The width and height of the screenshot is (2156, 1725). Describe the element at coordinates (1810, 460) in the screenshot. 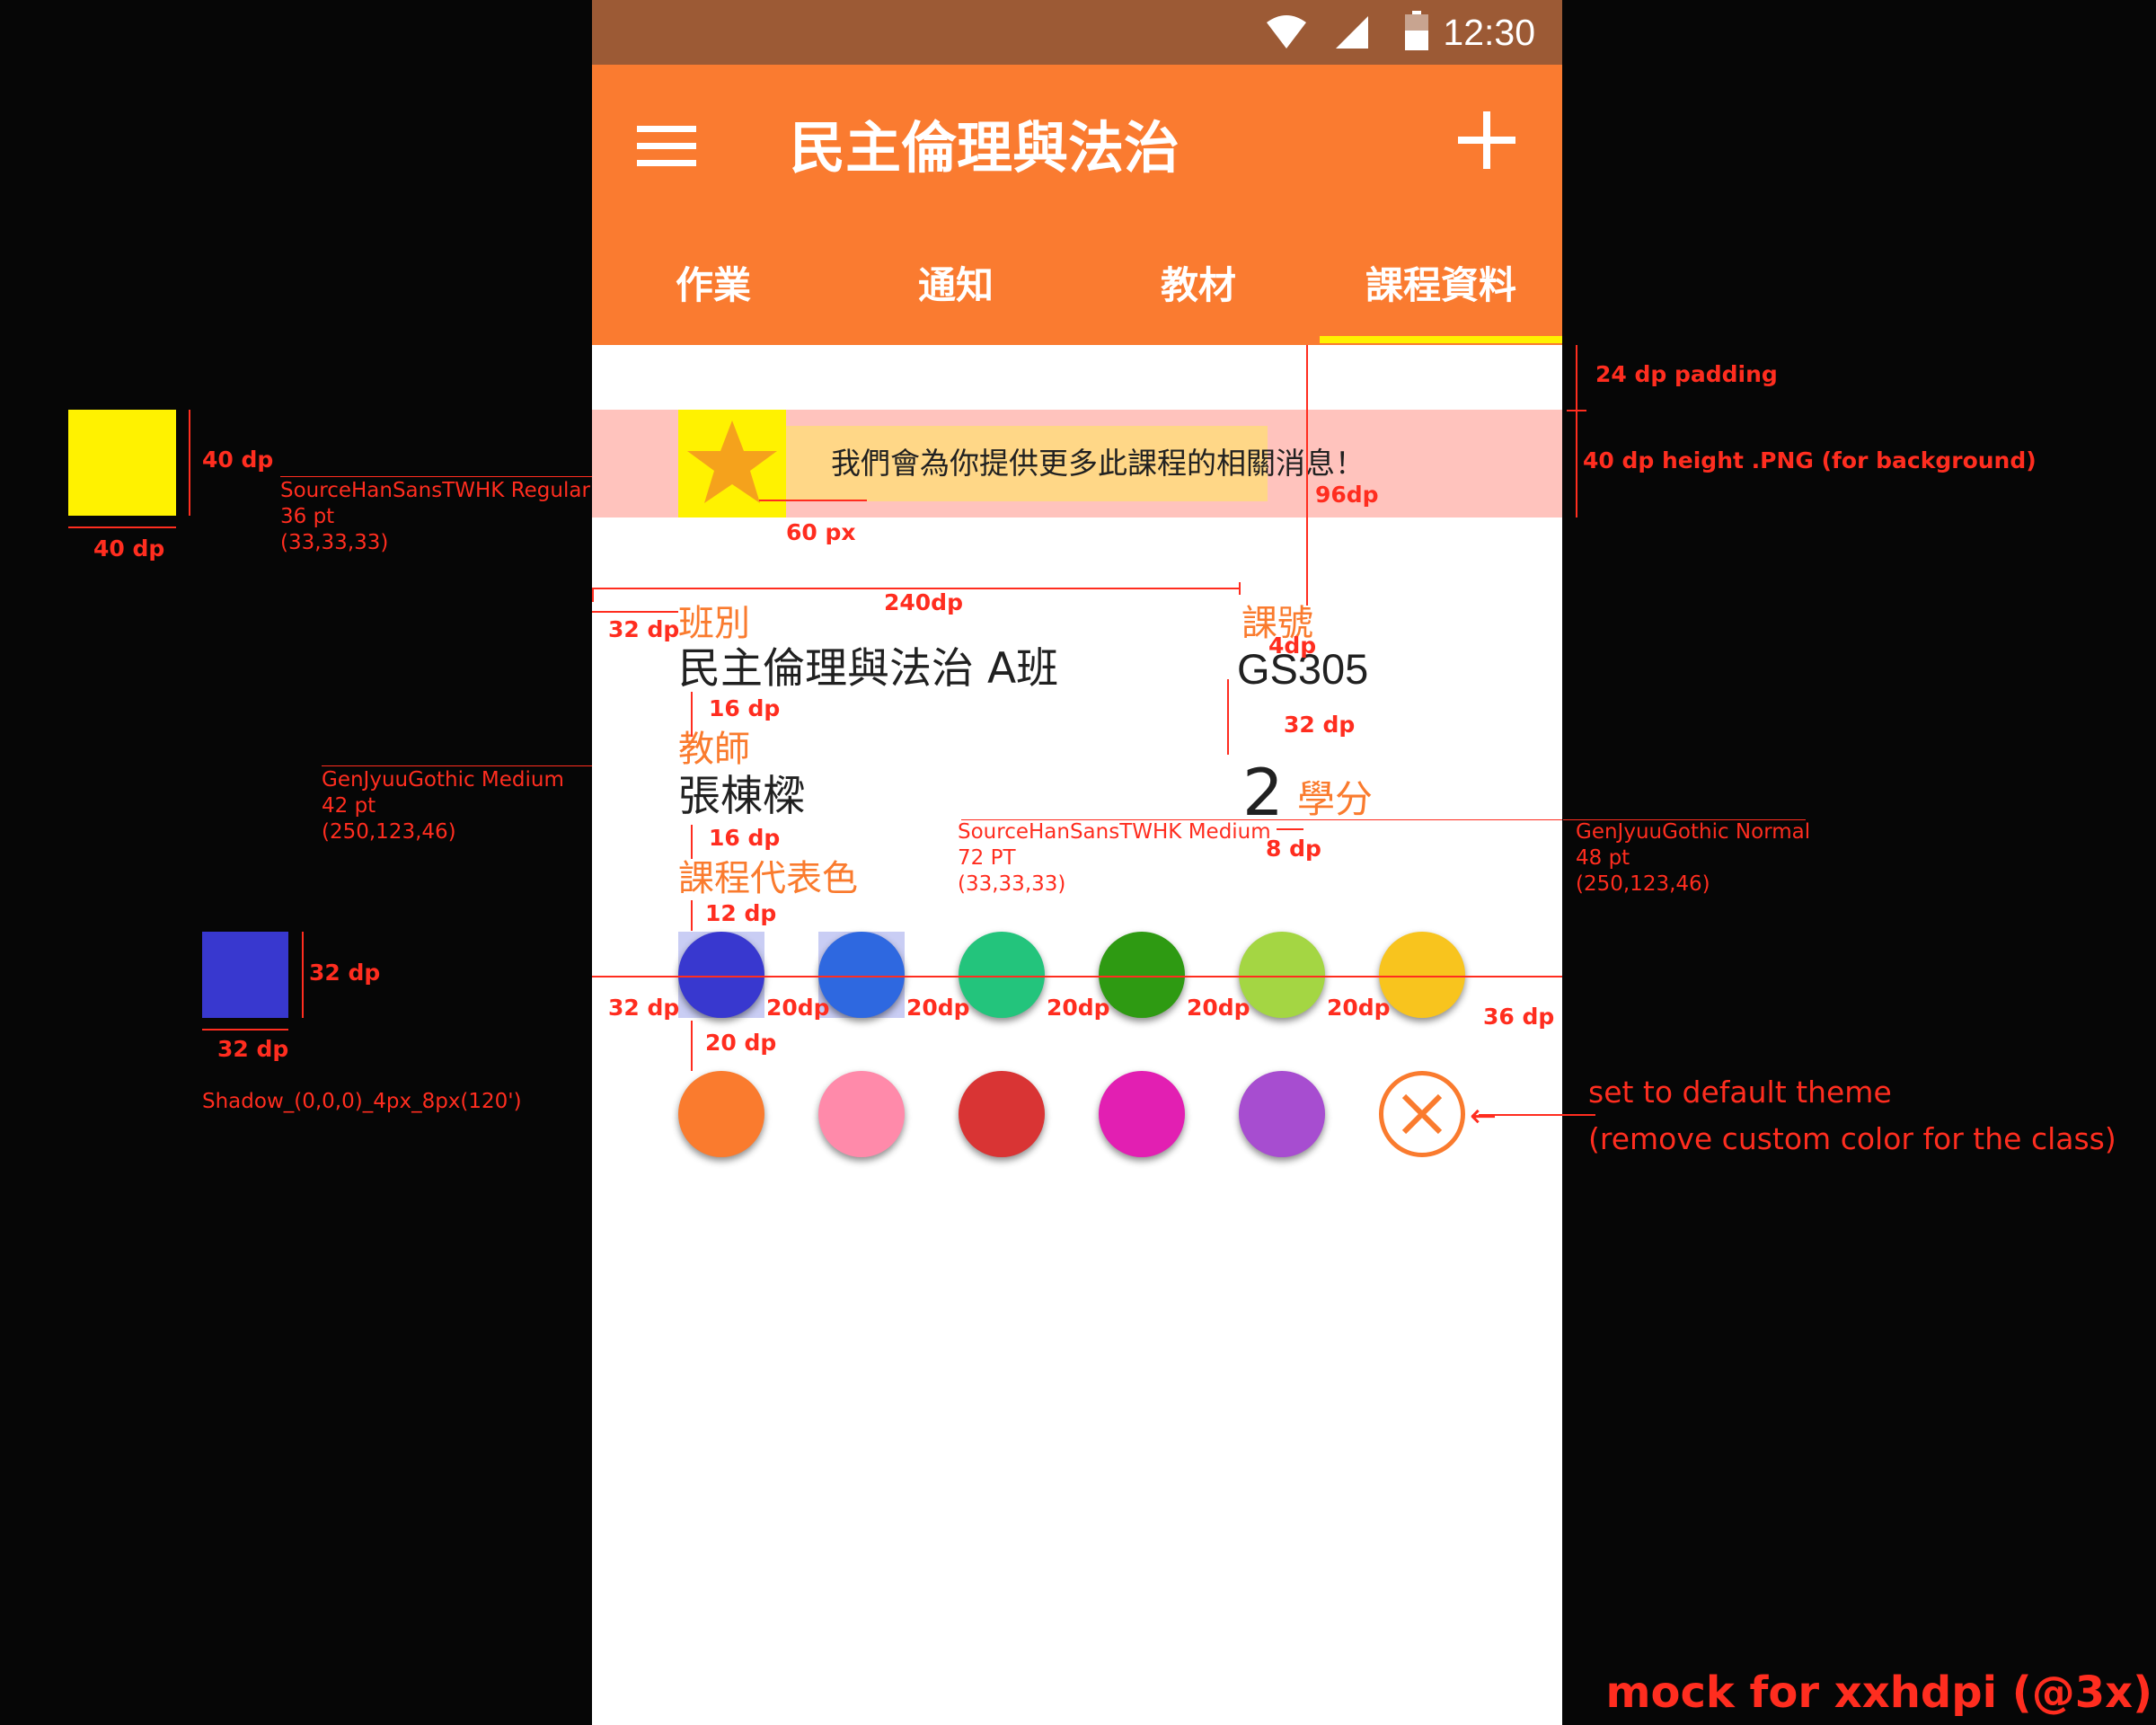

I see `banner-height-note: 40 dp height .PNG (for background)` at that location.